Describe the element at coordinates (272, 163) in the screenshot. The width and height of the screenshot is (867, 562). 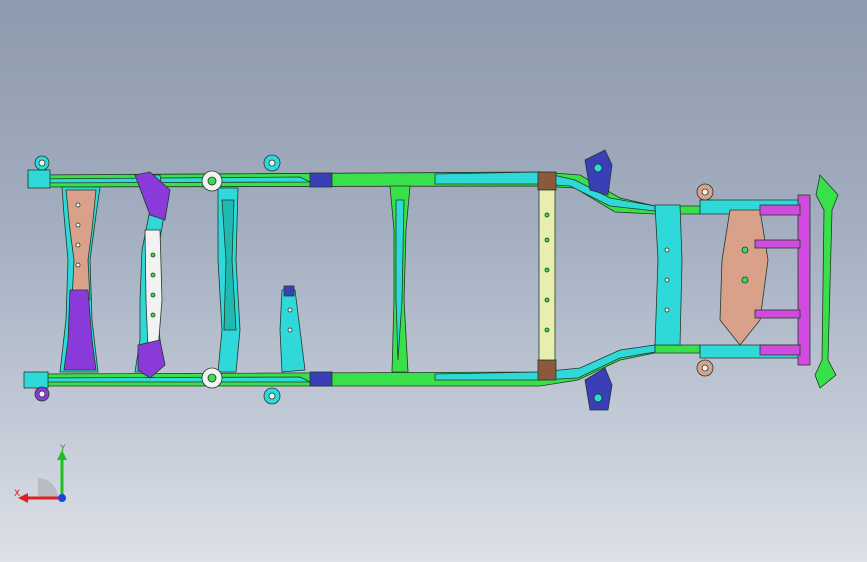
I see `body-mount-front-top` at that location.